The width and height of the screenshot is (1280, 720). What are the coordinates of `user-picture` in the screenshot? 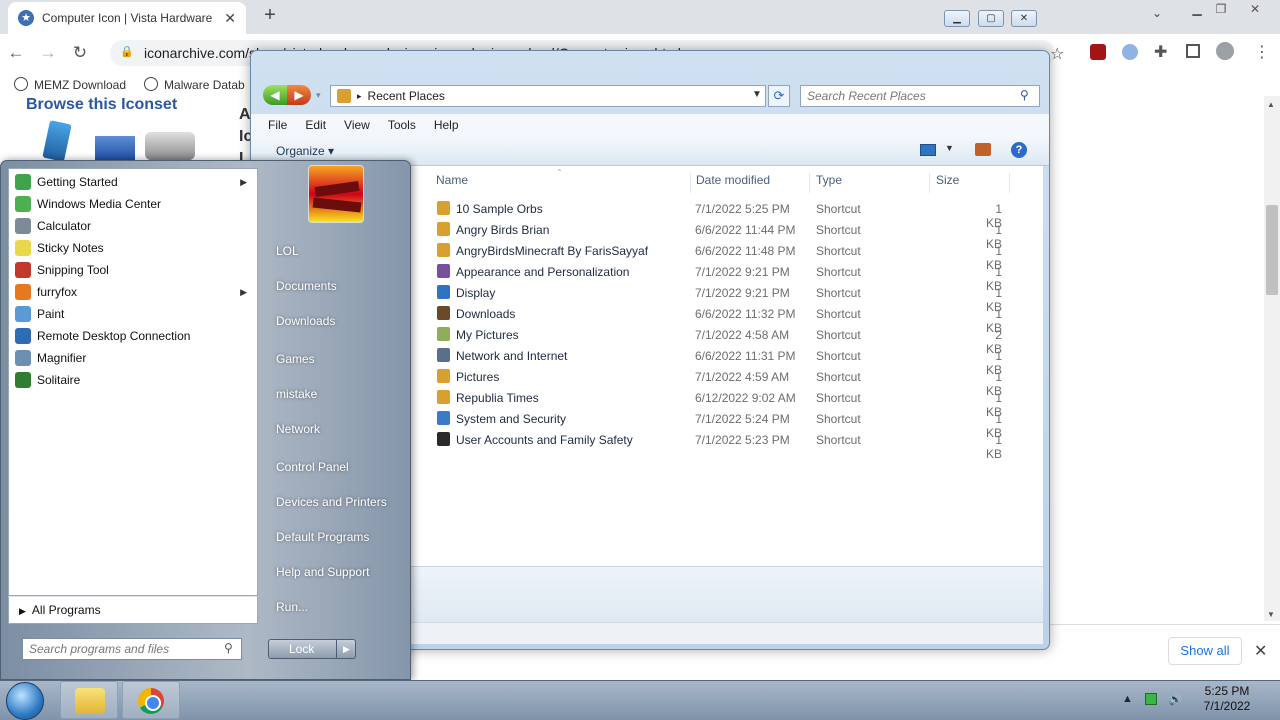 It's located at (336, 194).